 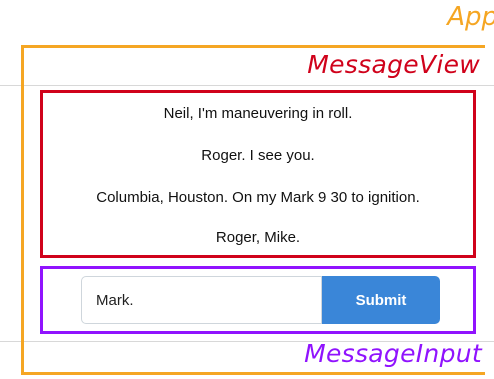 I want to click on app-component-label: App, so click(x=470, y=17).